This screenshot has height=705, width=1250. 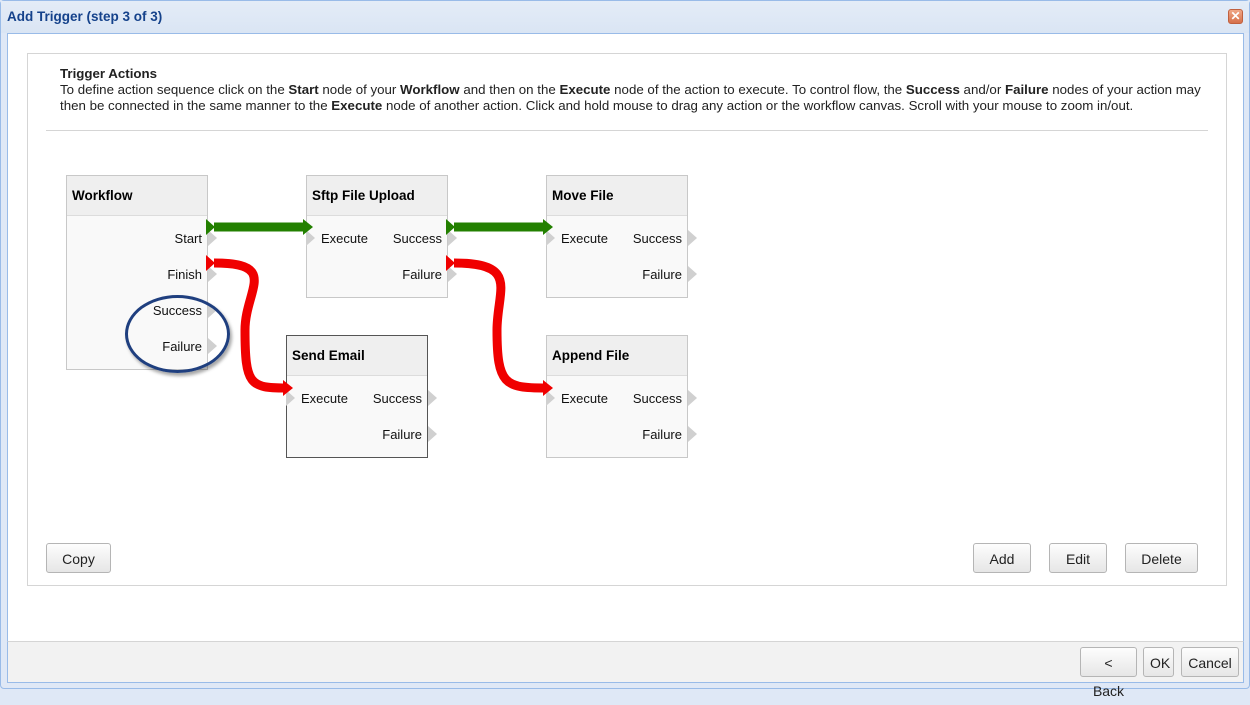 What do you see at coordinates (617, 356) in the screenshot?
I see `node-title: Append File` at bounding box center [617, 356].